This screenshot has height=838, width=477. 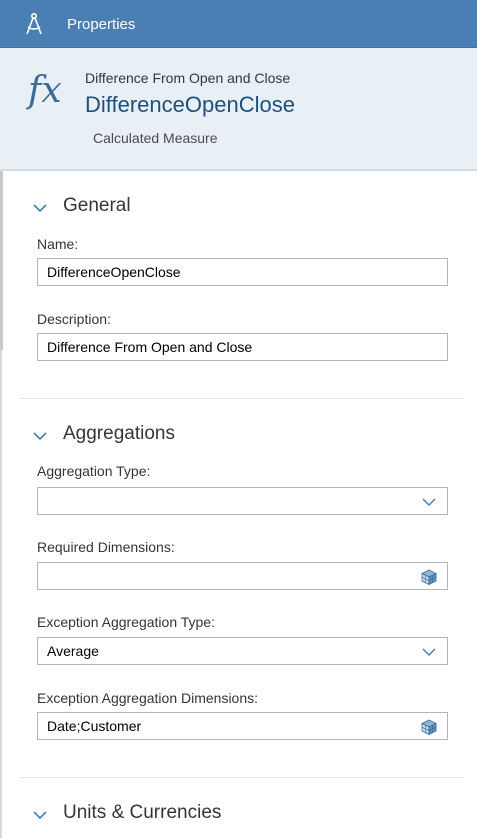 What do you see at coordinates (142, 812) in the screenshot?
I see `units-section-title: Units & Currencies` at bounding box center [142, 812].